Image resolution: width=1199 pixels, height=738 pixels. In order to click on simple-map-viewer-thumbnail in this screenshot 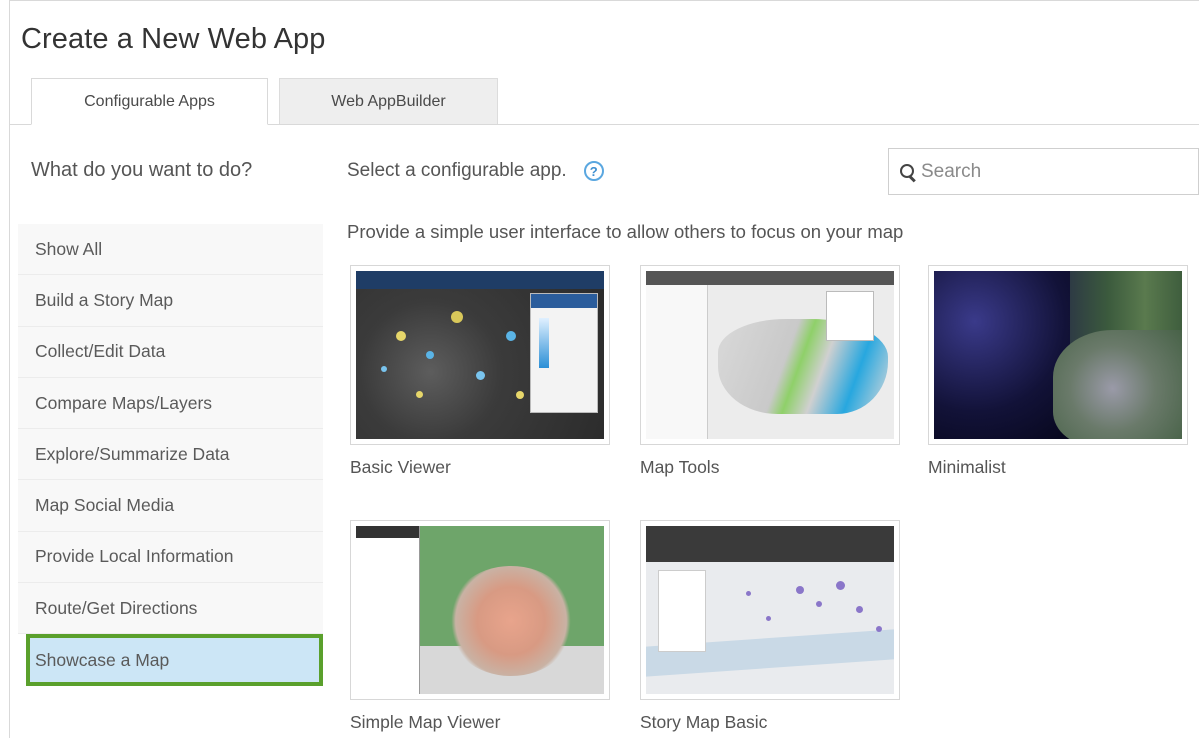, I will do `click(480, 610)`.